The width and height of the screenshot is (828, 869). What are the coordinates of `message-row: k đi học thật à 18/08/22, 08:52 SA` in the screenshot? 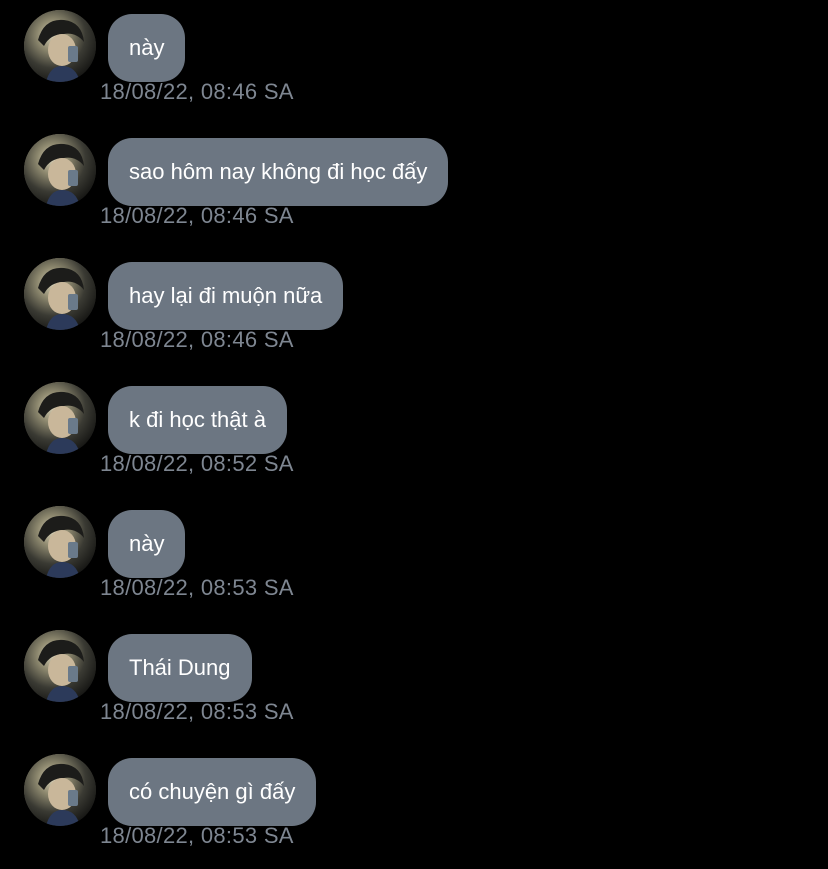 It's located at (414, 434).